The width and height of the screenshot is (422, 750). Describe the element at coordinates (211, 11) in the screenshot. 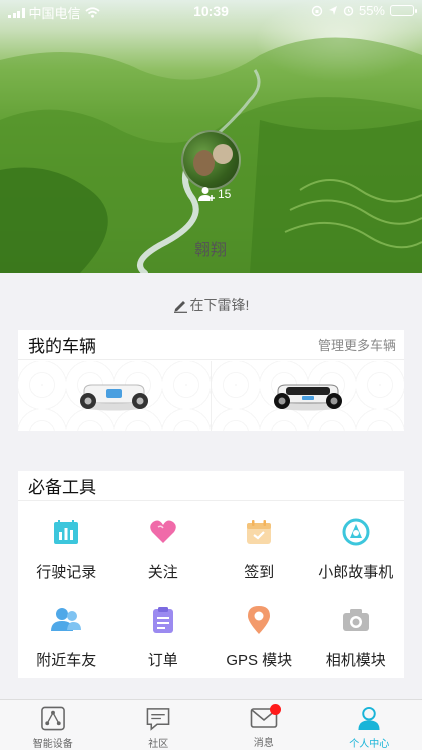

I see `status-bar: 中国电信 10:39 55%` at that location.